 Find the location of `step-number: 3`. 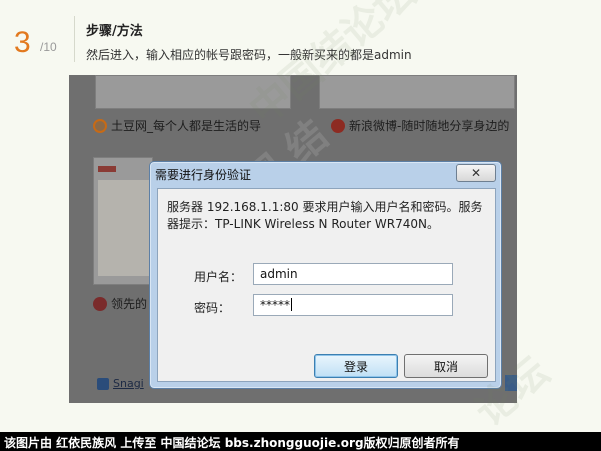

step-number: 3 is located at coordinates (22, 42).